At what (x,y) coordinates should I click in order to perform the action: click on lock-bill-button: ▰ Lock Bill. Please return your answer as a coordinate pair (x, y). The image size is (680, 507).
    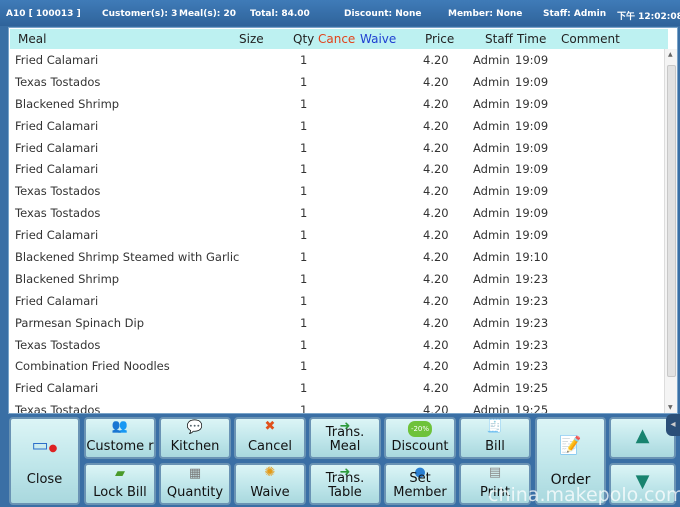
    Looking at the image, I should click on (120, 484).